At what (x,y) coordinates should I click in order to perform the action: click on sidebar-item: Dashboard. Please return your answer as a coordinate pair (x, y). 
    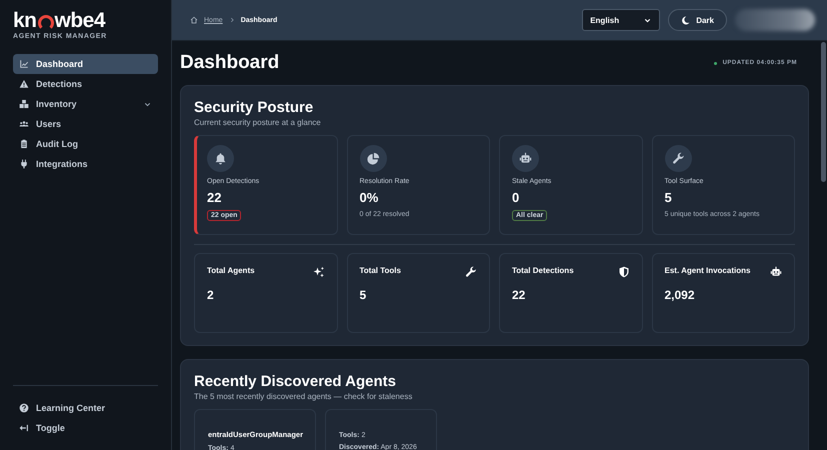
    Looking at the image, I should click on (85, 64).